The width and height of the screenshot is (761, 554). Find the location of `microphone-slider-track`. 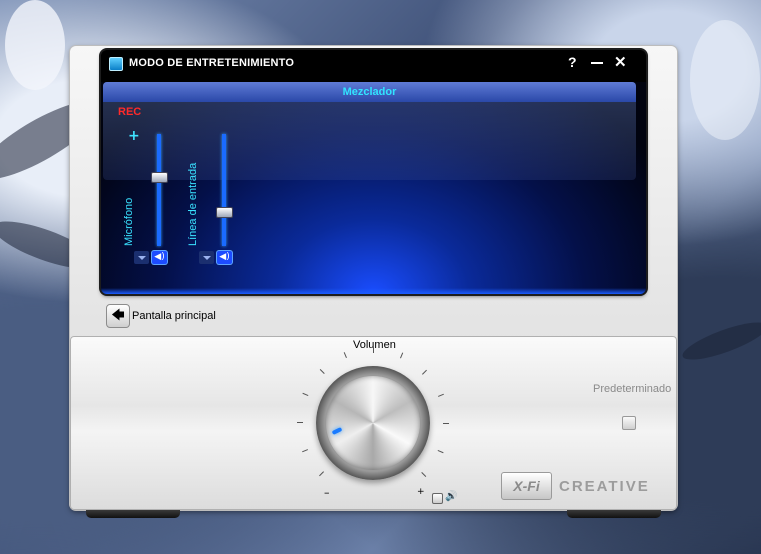

microphone-slider-track is located at coordinates (159, 190).